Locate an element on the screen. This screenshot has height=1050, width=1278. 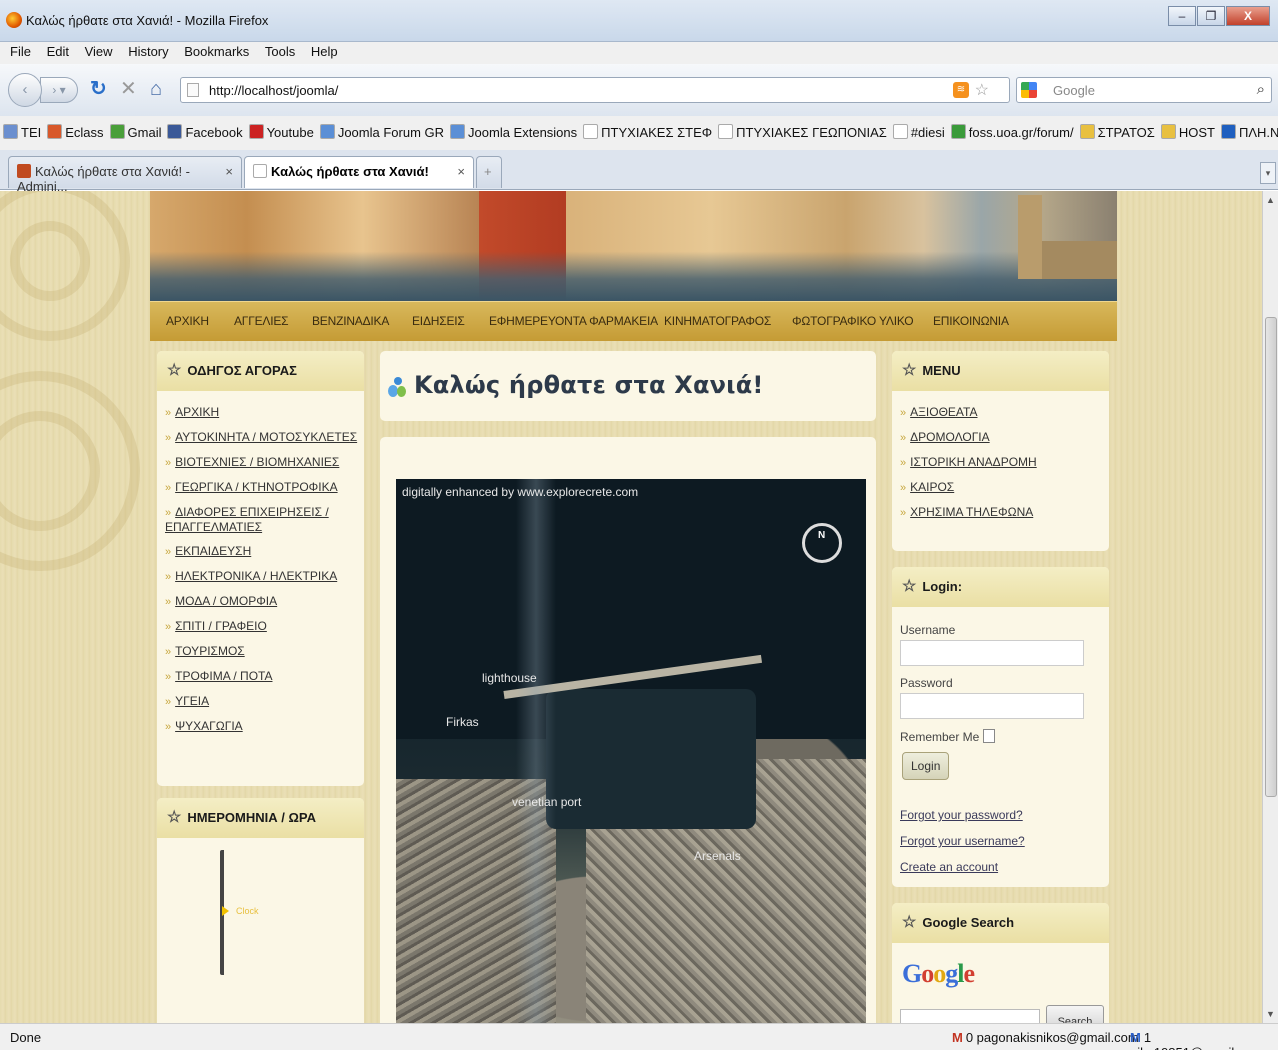
nav-photos: ΦΩΤΟΓΡΑΦΙΚΟ ΥΛΙΚΟ is located at coordinates (853, 321).